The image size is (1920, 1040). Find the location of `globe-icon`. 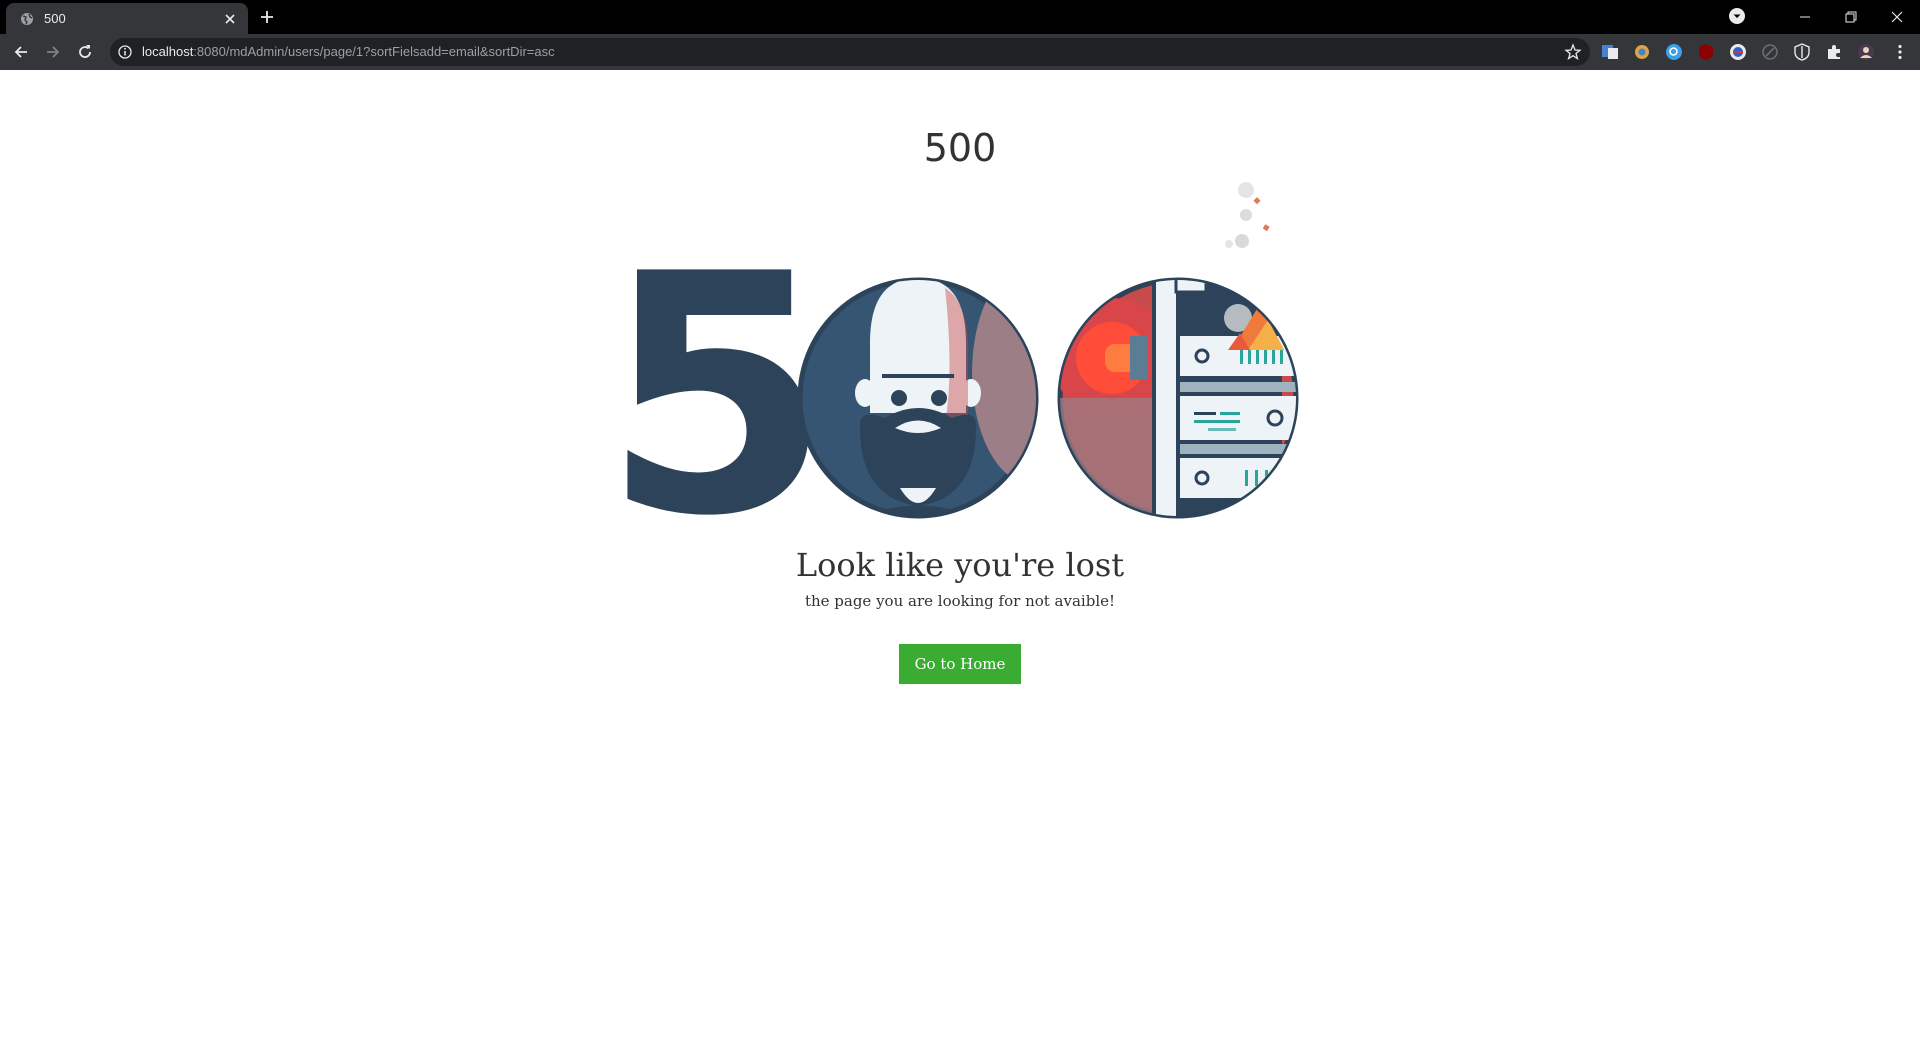

globe-icon is located at coordinates (27, 19).